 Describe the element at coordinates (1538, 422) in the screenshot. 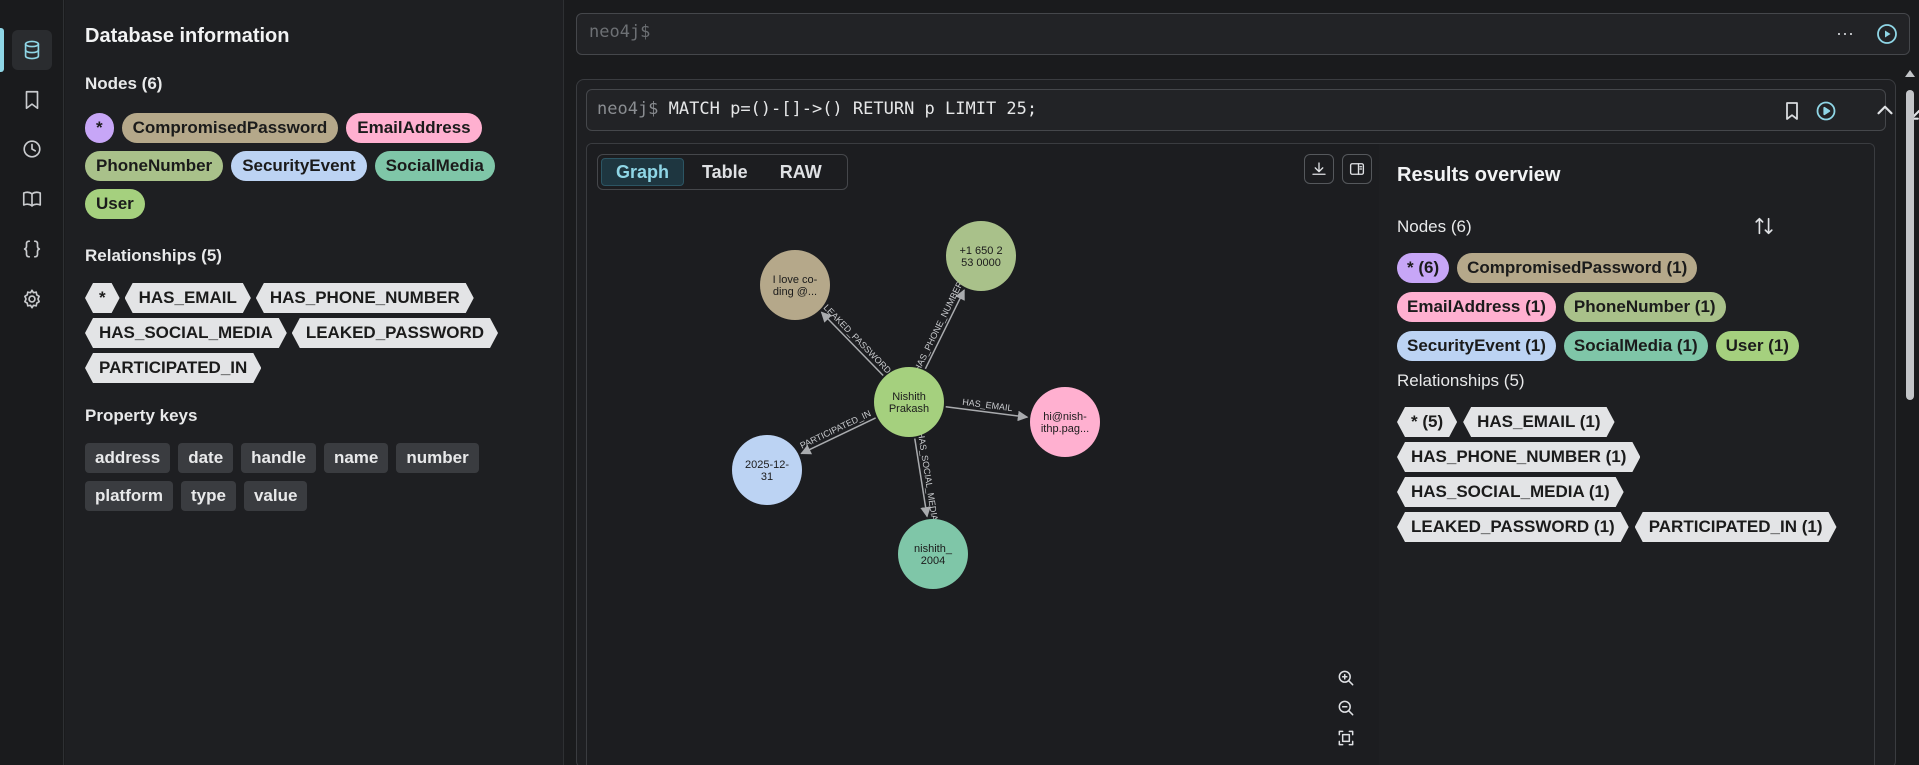

I see `overview-rel-chip-has-email: HAS_EMAIL (1)` at that location.